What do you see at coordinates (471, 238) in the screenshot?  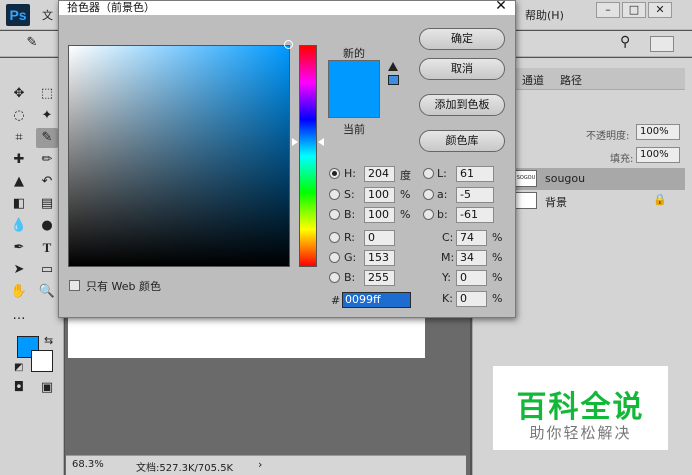 I see `cyan-input: 74` at bounding box center [471, 238].